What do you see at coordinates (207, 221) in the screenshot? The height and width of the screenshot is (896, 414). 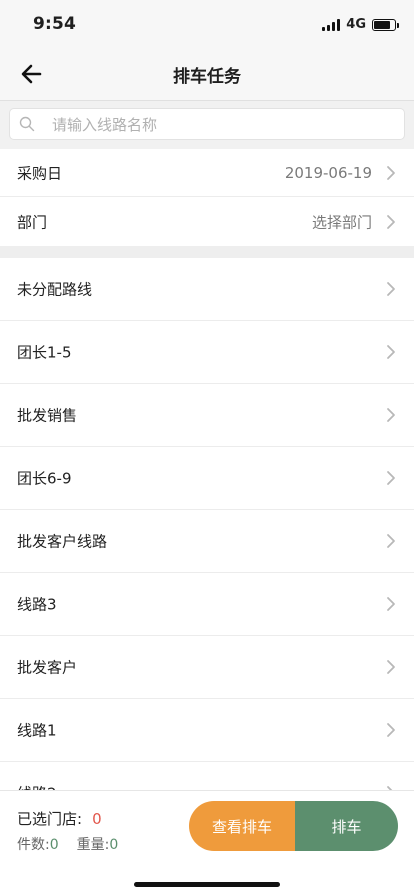 I see `department-row: 部门 选择部门` at bounding box center [207, 221].